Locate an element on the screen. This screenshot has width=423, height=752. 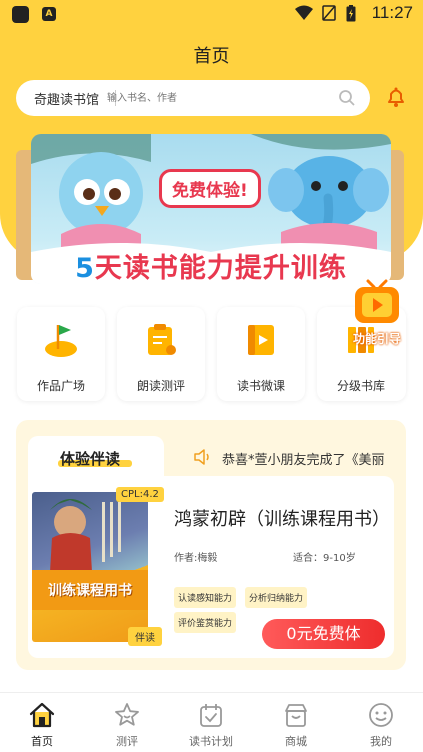
quick-action-works: 作品广场 is located at coordinates (61, 354).